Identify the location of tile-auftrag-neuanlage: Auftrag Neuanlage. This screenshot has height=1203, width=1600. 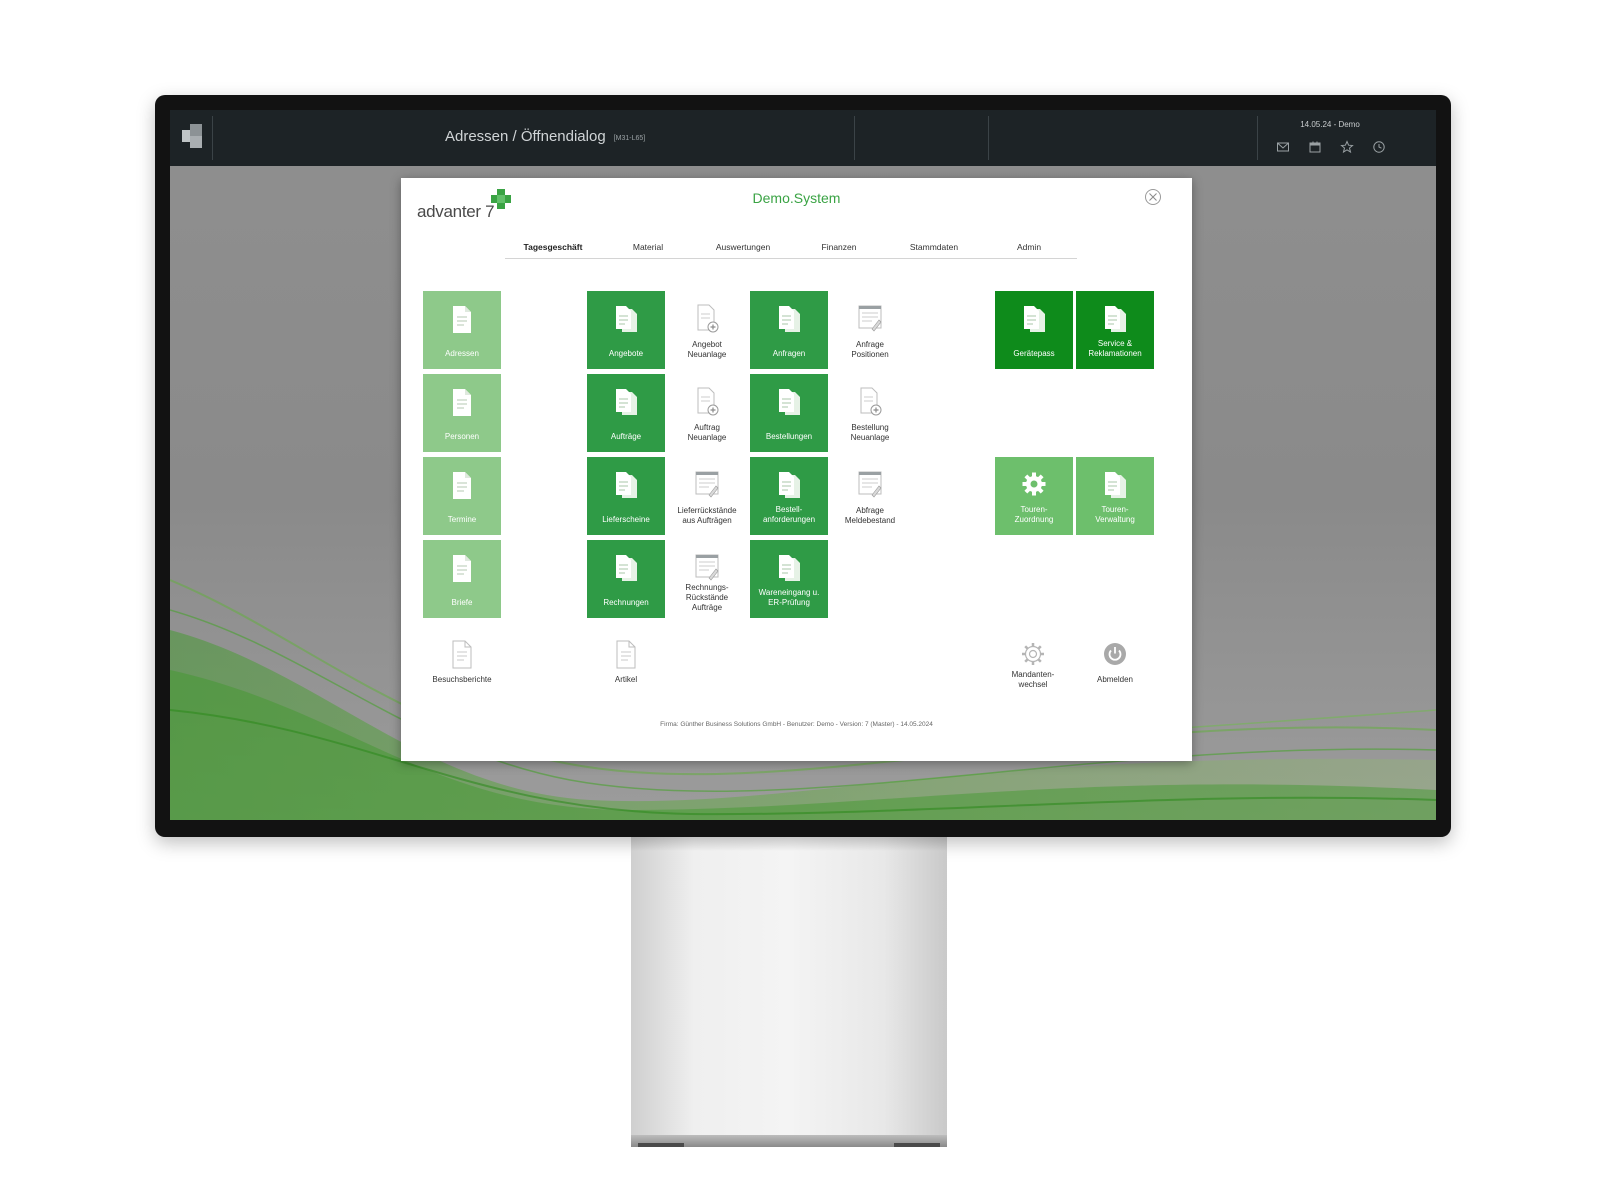
(707, 420).